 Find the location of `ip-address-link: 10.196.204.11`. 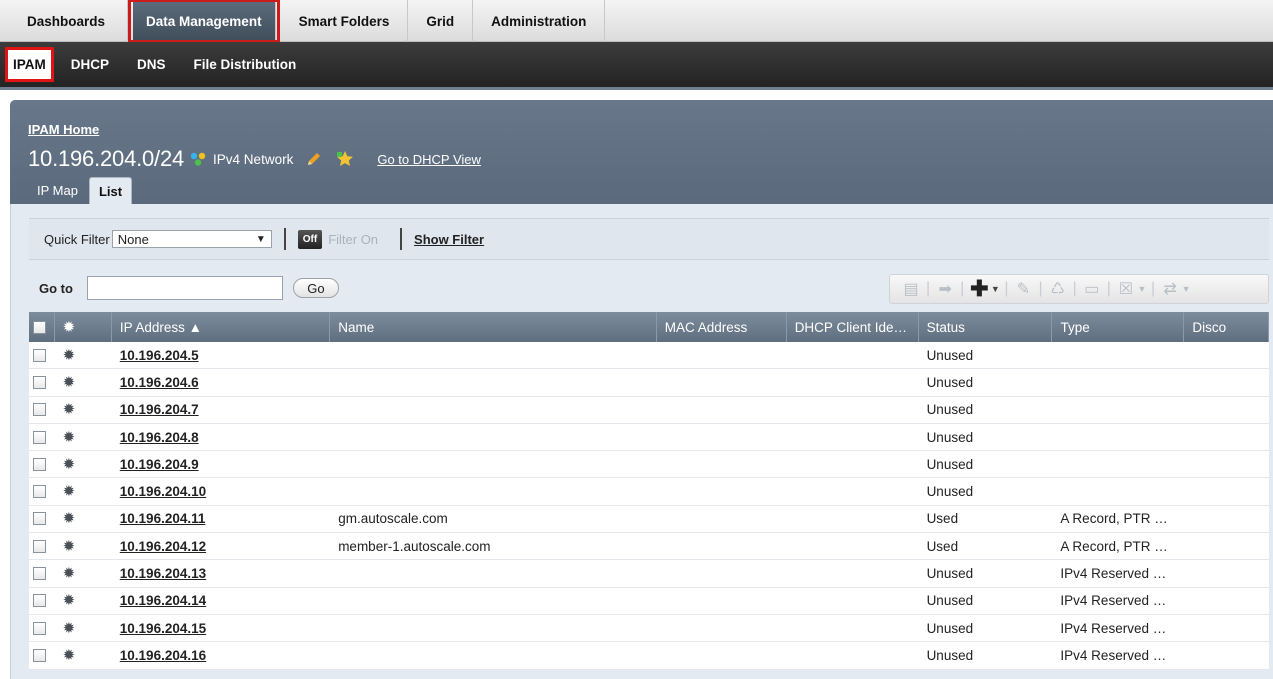

ip-address-link: 10.196.204.11 is located at coordinates (163, 518).